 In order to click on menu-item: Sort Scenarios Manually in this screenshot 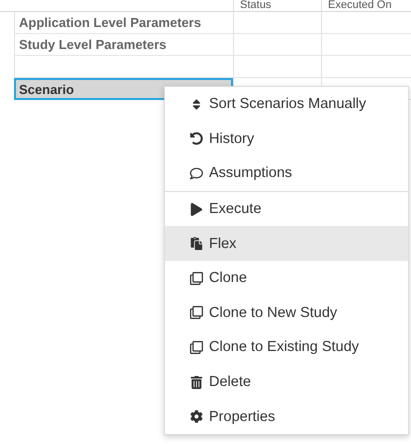, I will do `click(286, 104)`.